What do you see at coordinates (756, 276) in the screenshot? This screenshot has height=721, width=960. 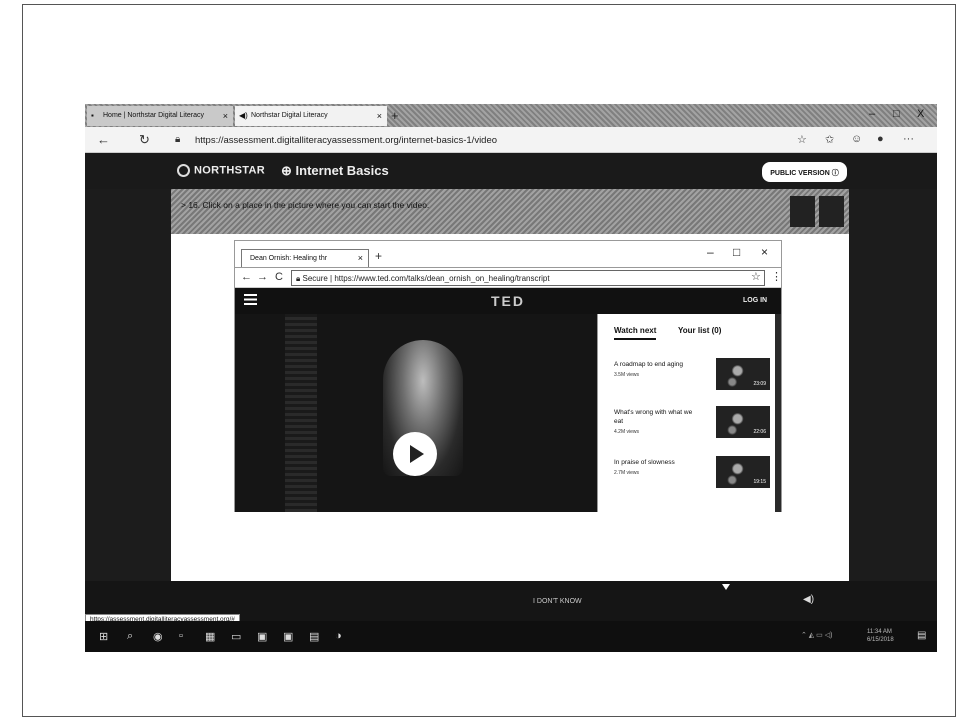 I see `bookmark-star-icon: ☆` at bounding box center [756, 276].